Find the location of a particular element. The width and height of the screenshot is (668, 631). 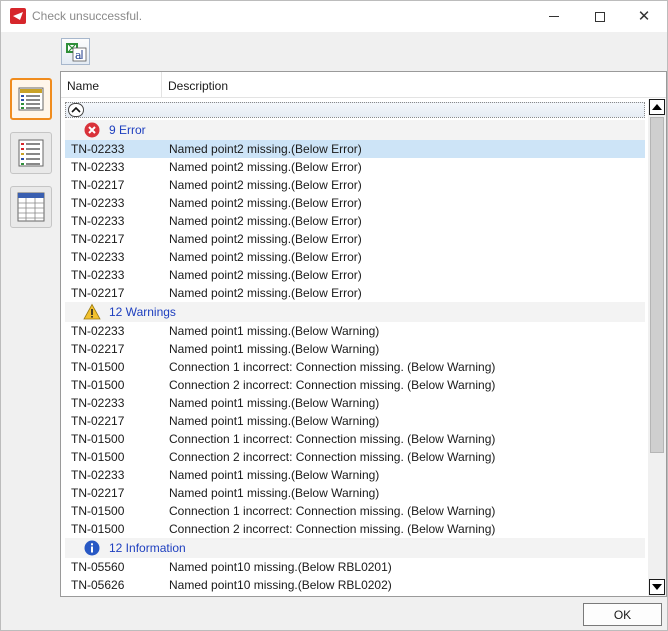

collapse-all-bar is located at coordinates (355, 110).